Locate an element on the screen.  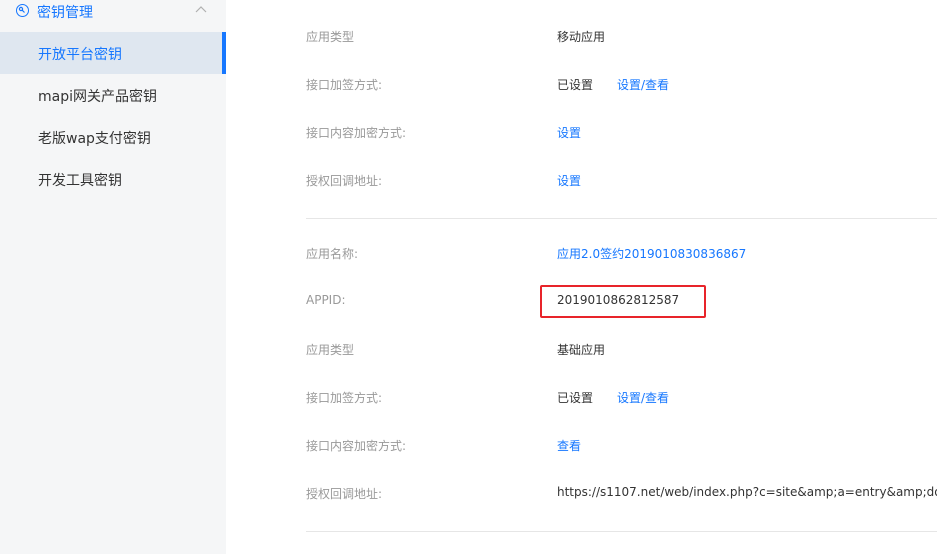
encrypt-method-row: 接口内容加密方式: 设置 is located at coordinates (621, 131).